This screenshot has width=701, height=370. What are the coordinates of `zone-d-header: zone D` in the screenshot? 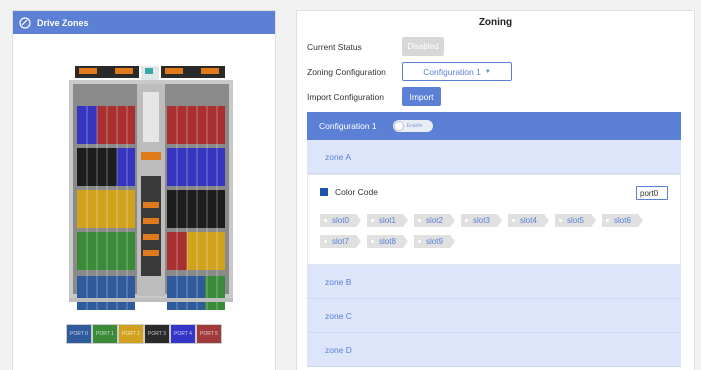 It's located at (494, 350).